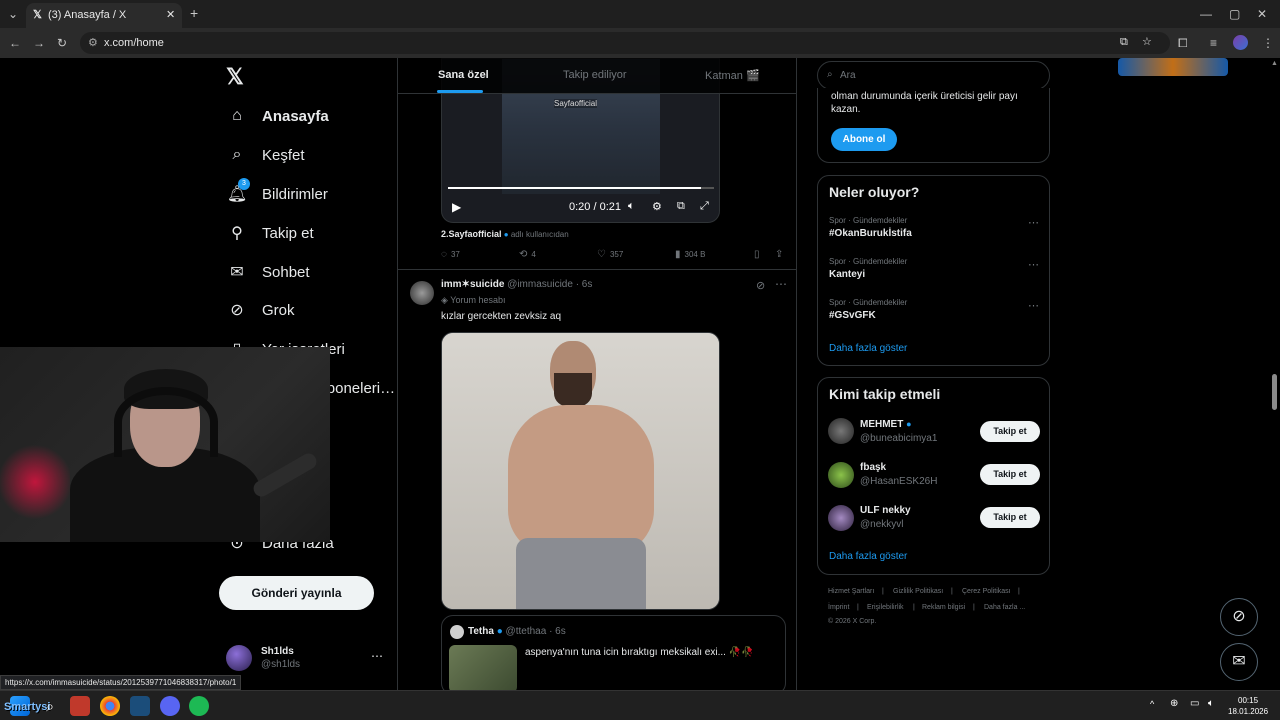 The height and width of the screenshot is (720, 1280). Describe the element at coordinates (104, 15) in the screenshot. I see `browser-tab: 𝕏 (3) Anasayfa / X ✕` at that location.